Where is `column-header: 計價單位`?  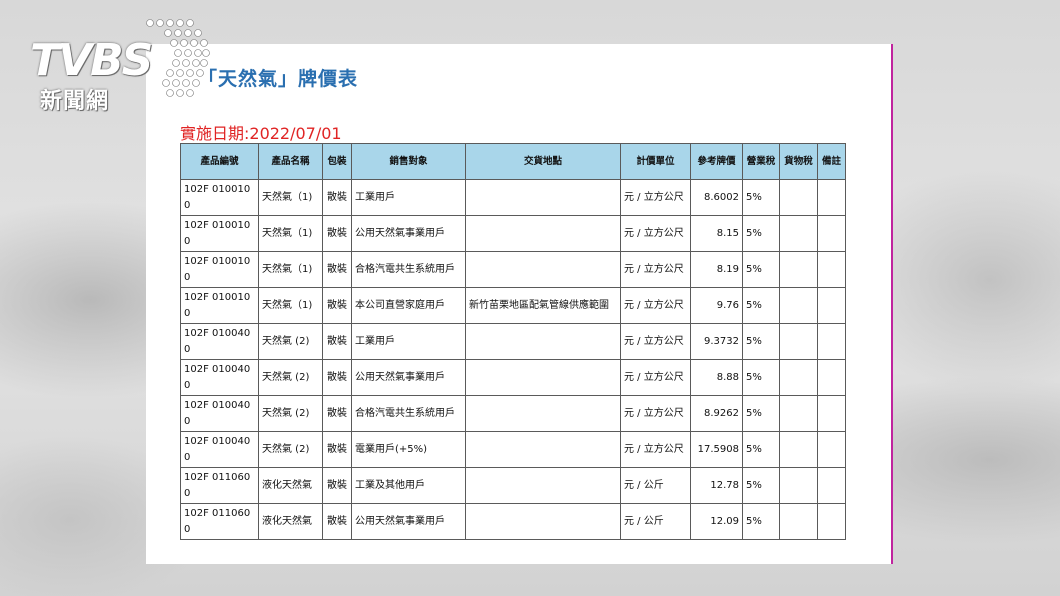 column-header: 計價單位 is located at coordinates (655, 161).